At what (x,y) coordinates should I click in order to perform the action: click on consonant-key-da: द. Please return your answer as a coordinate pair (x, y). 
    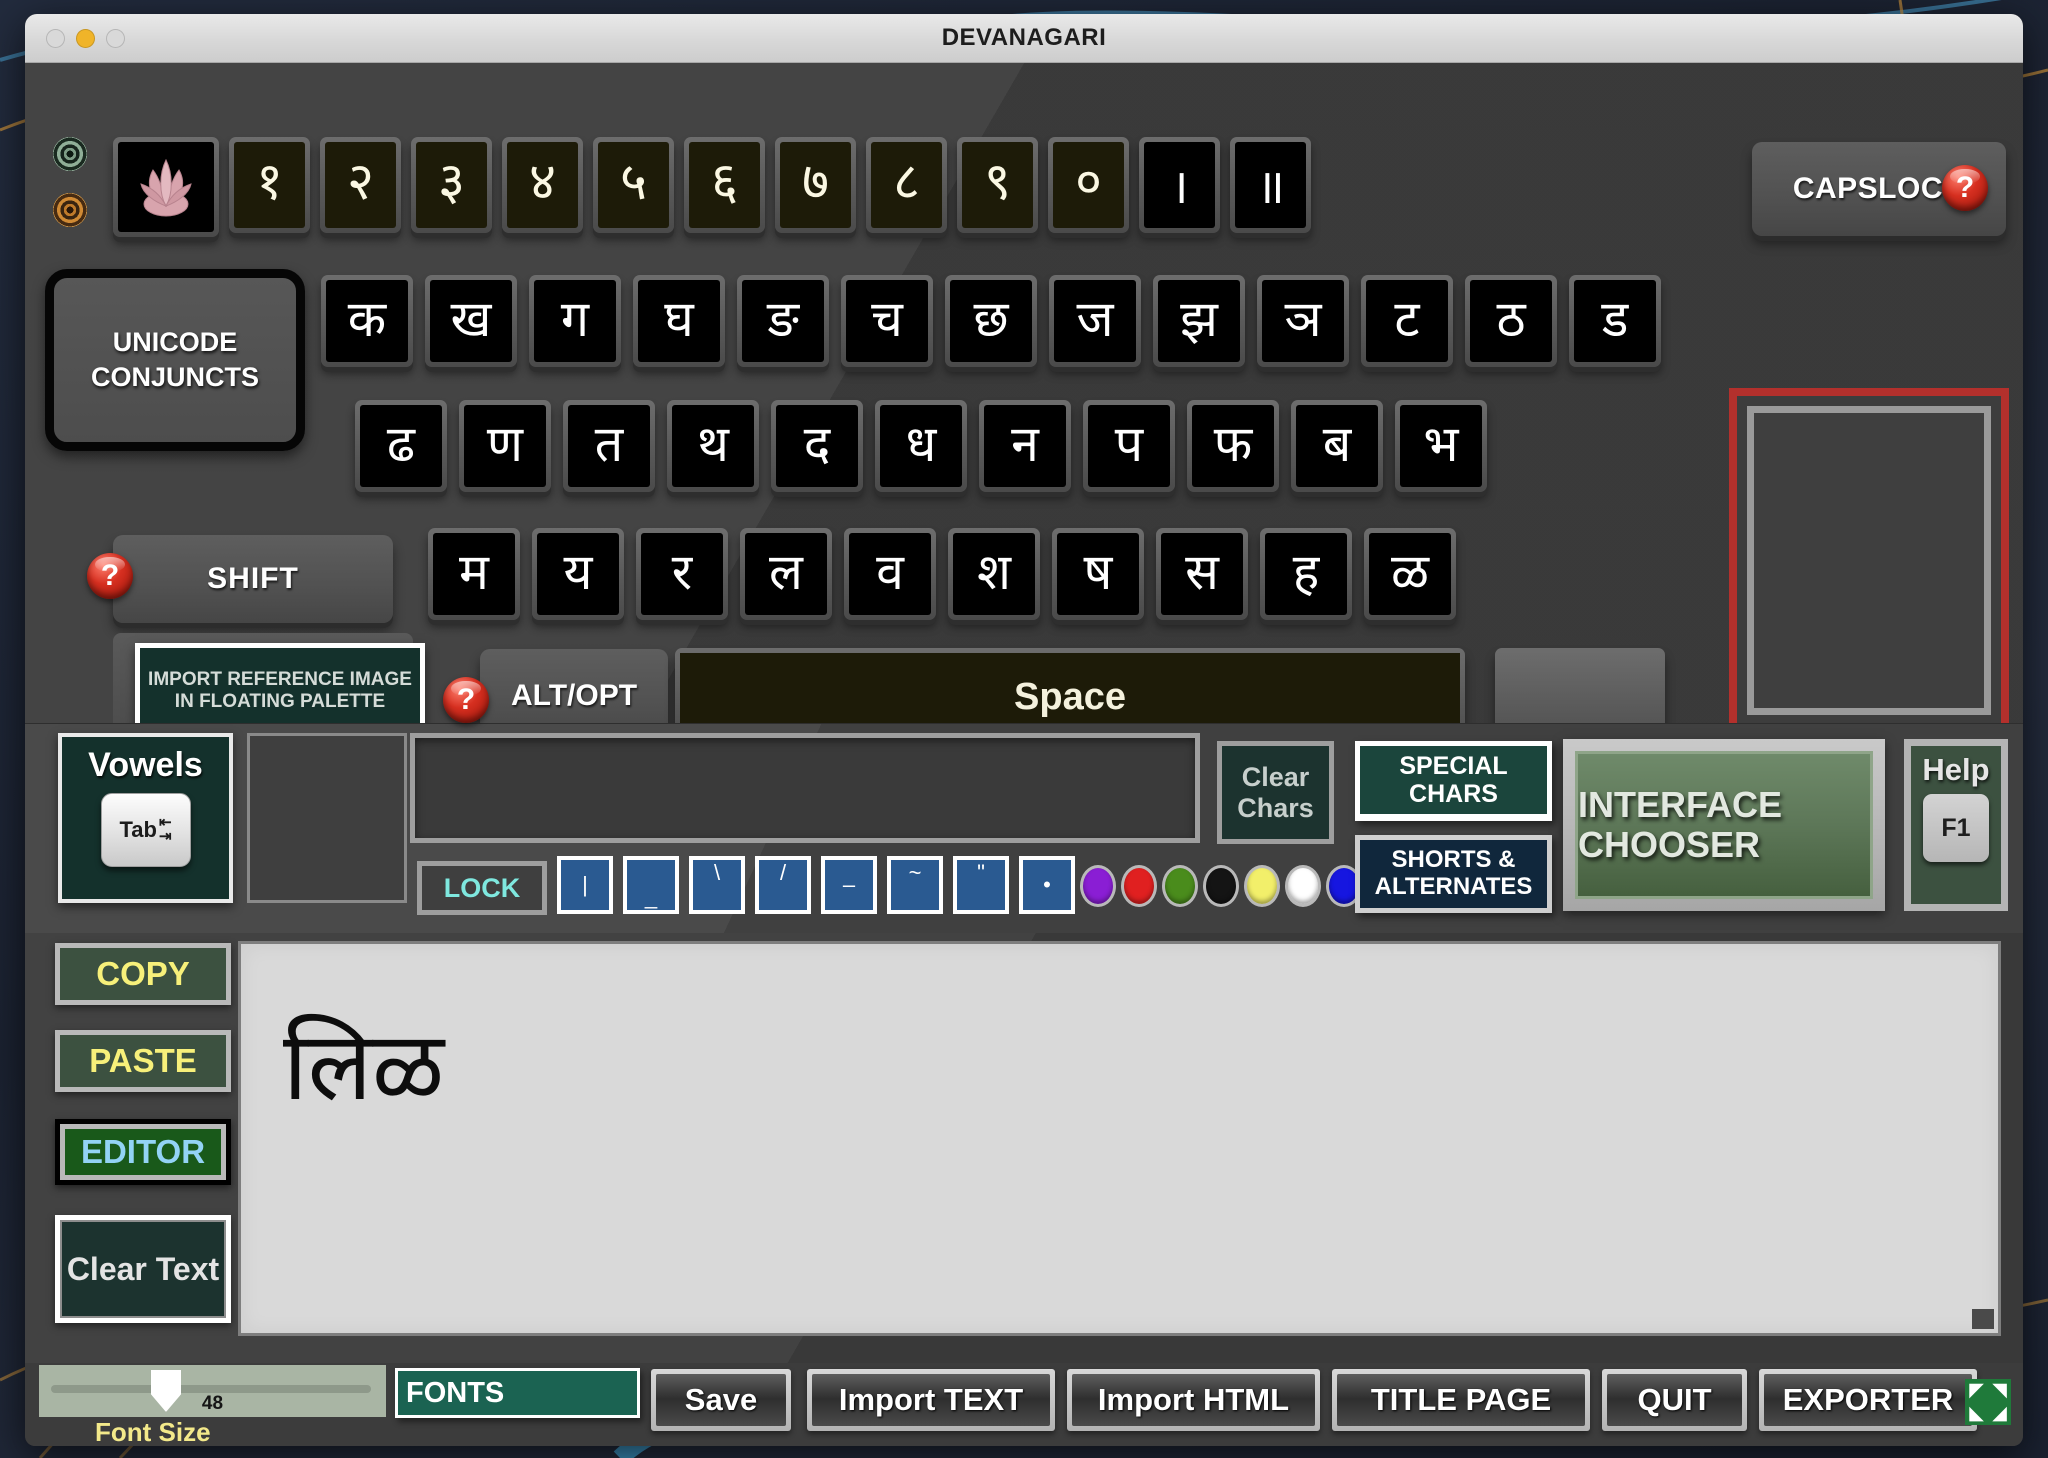
    Looking at the image, I should click on (817, 446).